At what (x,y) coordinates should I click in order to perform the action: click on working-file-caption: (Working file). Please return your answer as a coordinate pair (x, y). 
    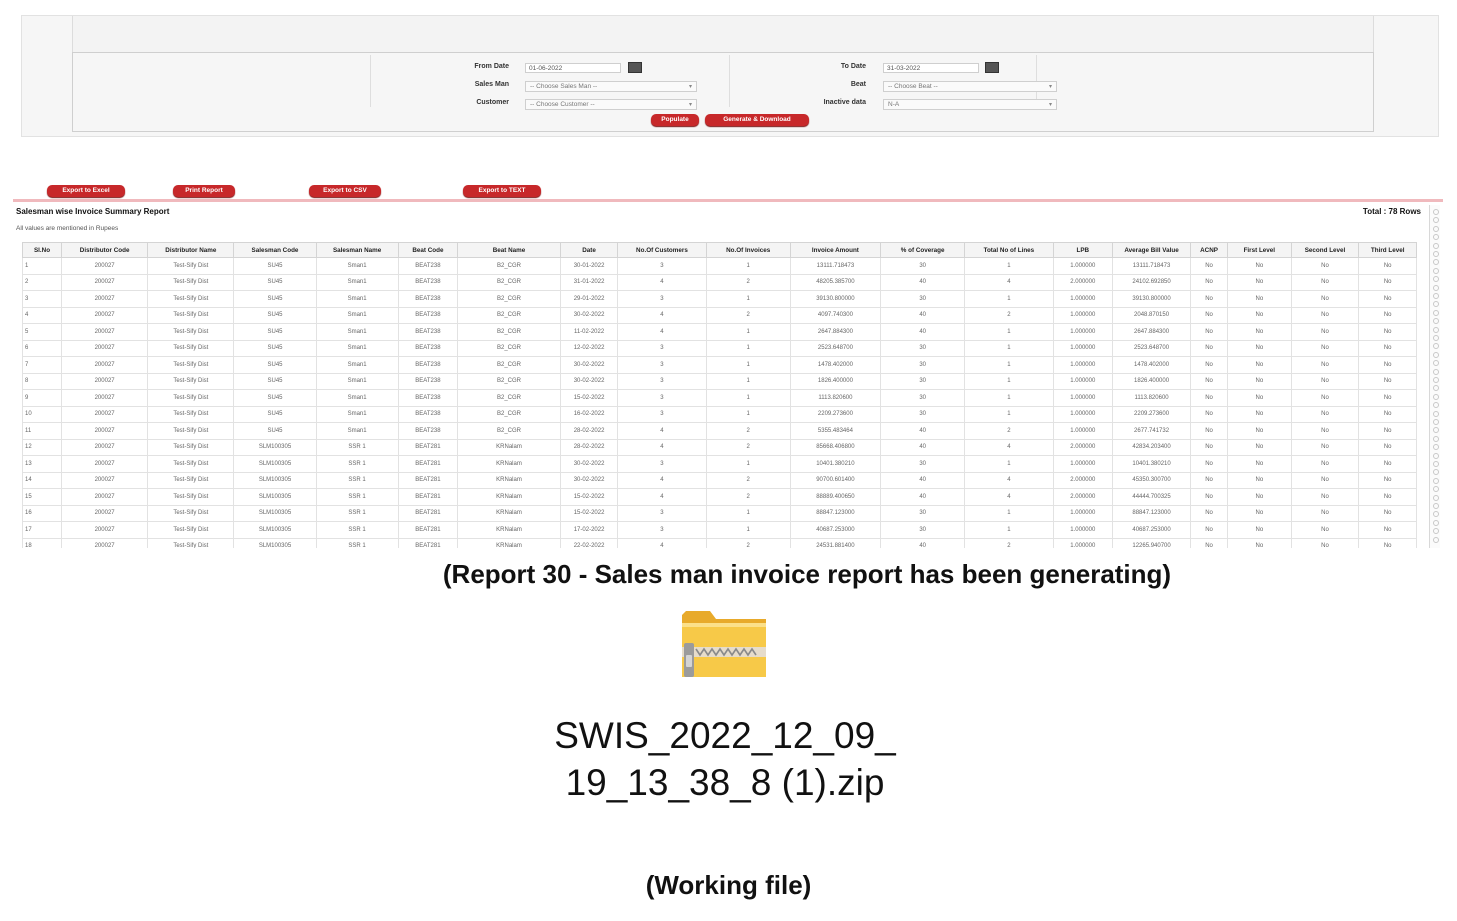
    Looking at the image, I should click on (728, 885).